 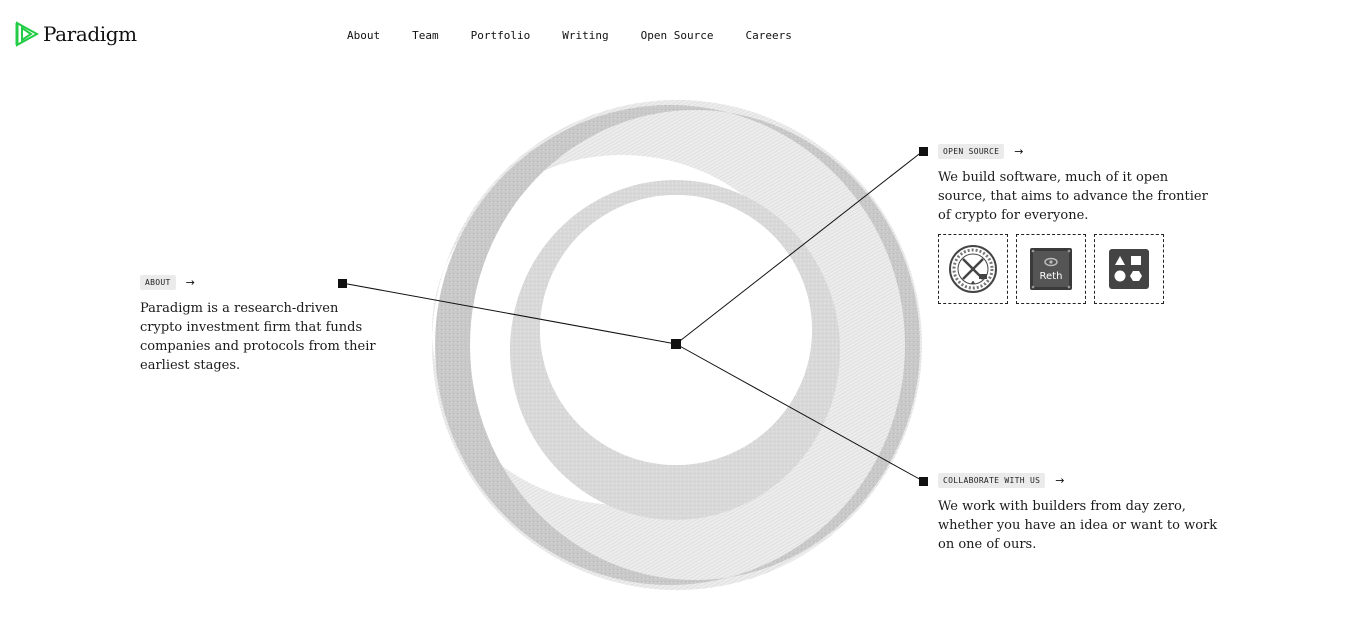 I want to click on reth-icon: Reth, so click(x=1051, y=269).